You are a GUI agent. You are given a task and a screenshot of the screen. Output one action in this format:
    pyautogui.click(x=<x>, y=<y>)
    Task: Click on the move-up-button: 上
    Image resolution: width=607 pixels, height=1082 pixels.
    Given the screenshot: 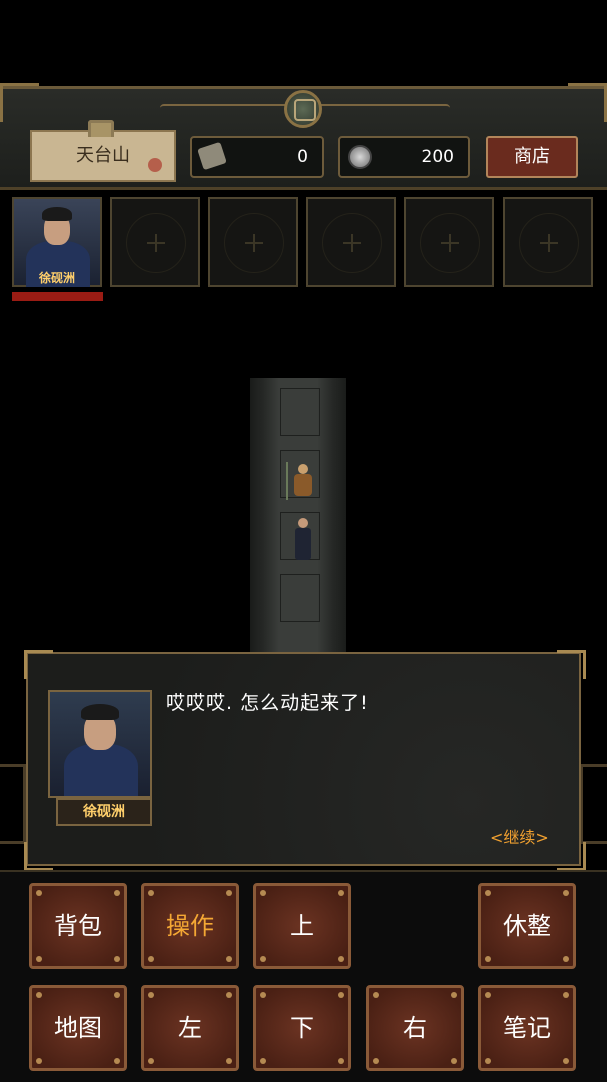 What is the action you would take?
    pyautogui.click(x=302, y=926)
    